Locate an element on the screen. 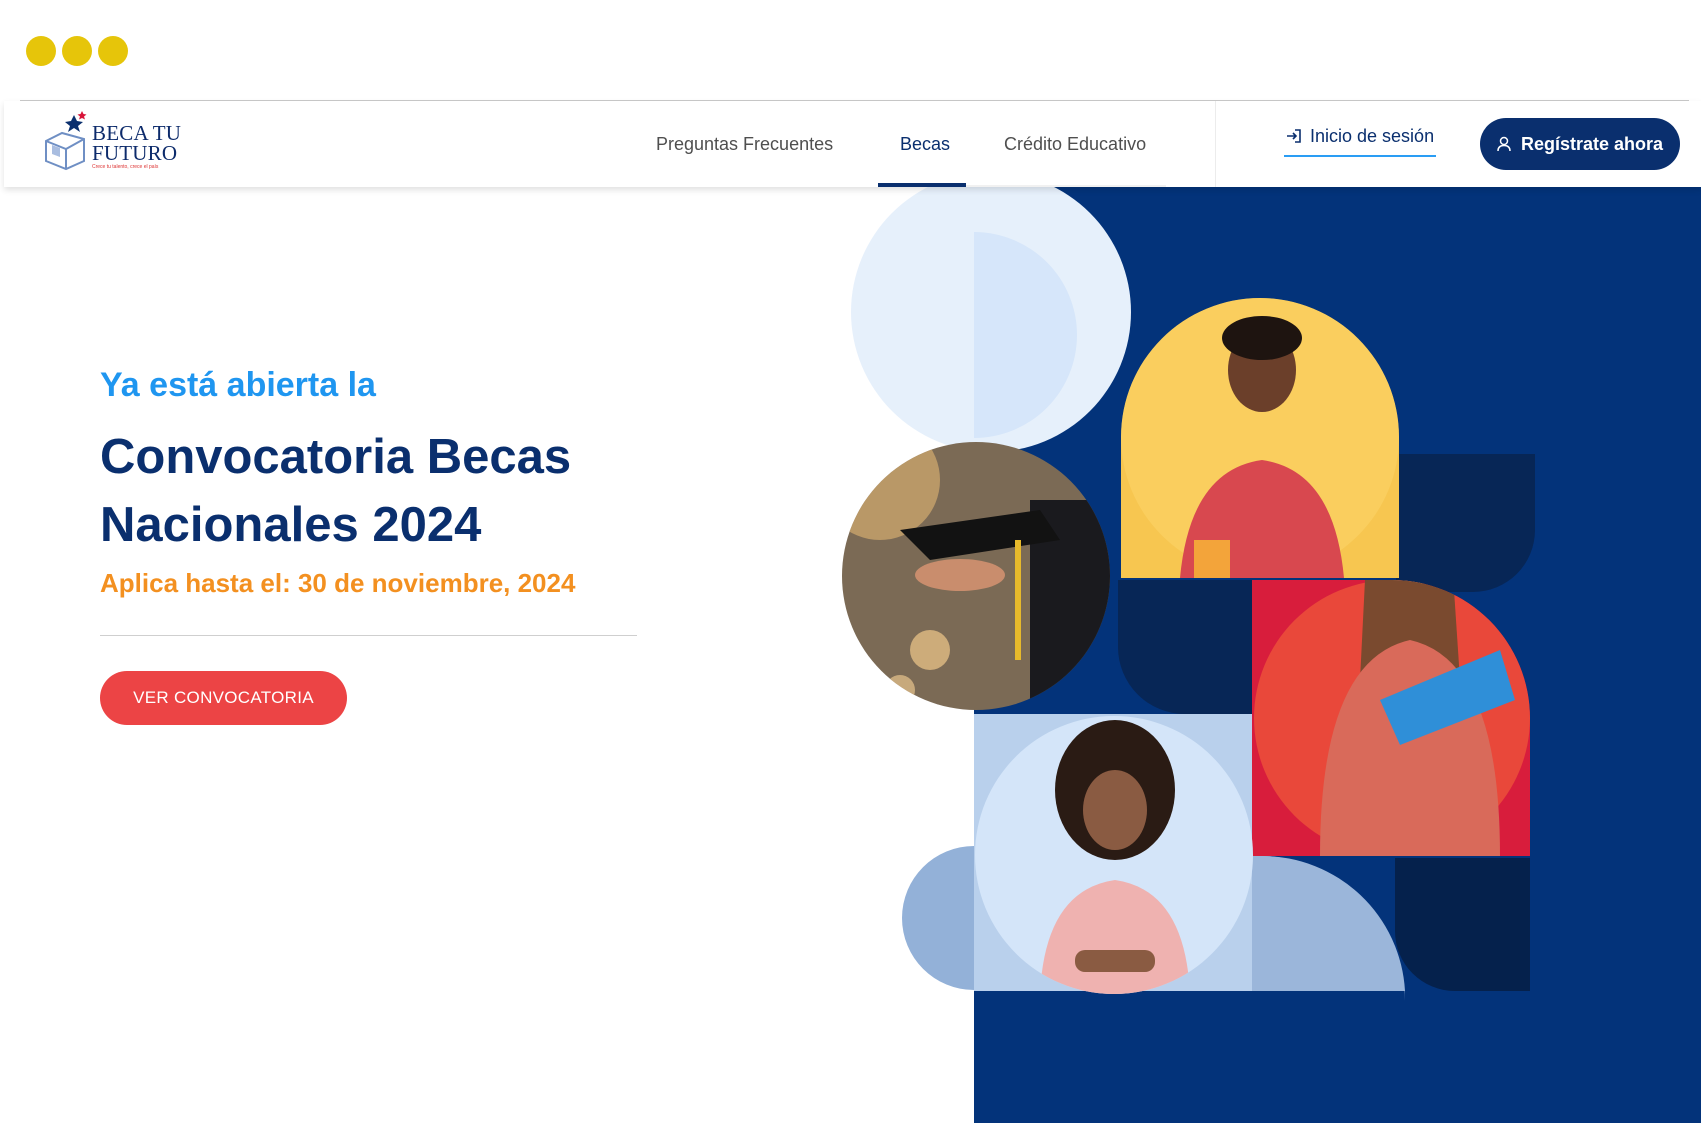 The height and width of the screenshot is (1123, 1701). window-chrome is located at coordinates (850, 50).